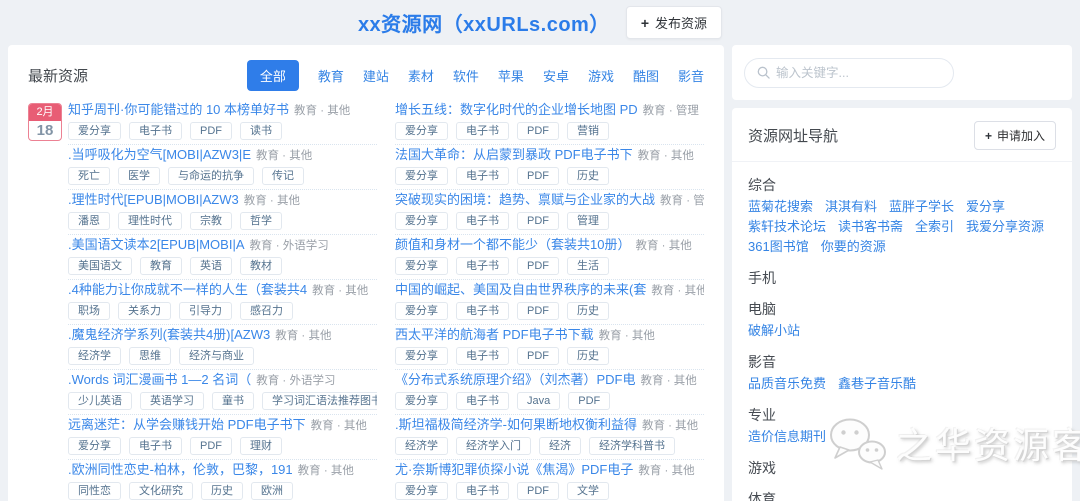 This screenshot has width=1080, height=501. What do you see at coordinates (560, 446) in the screenshot?
I see `tag-chip: 经济` at bounding box center [560, 446].